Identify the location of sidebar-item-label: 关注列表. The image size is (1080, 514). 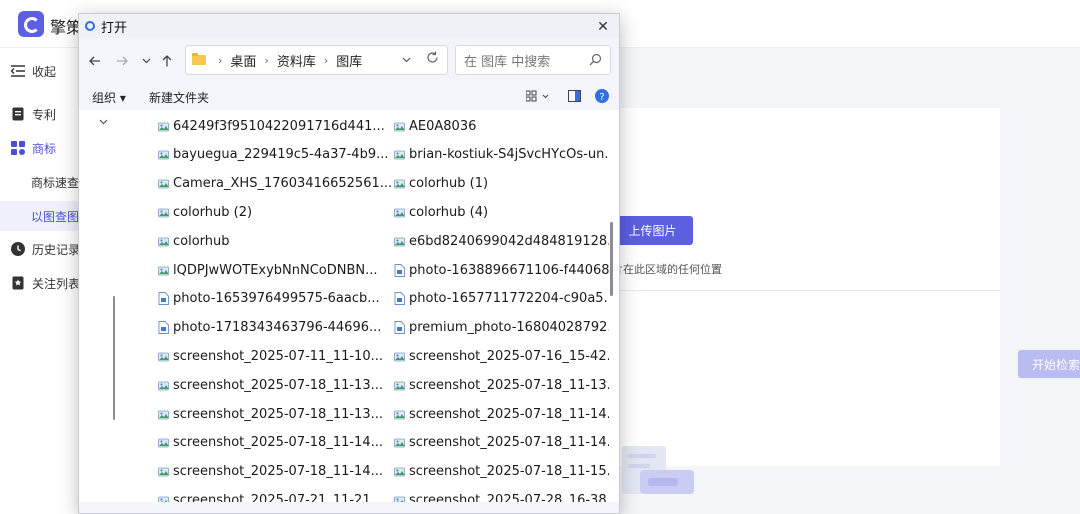
(56, 283).